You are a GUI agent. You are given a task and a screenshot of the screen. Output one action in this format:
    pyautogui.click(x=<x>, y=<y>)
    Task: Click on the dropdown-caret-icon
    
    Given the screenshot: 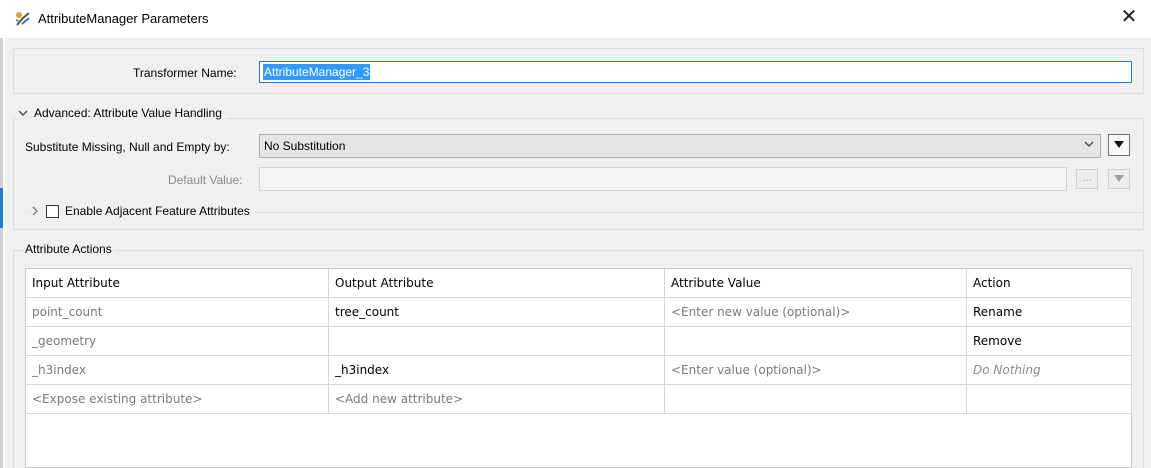 What is the action you would take?
    pyautogui.click(x=1089, y=145)
    